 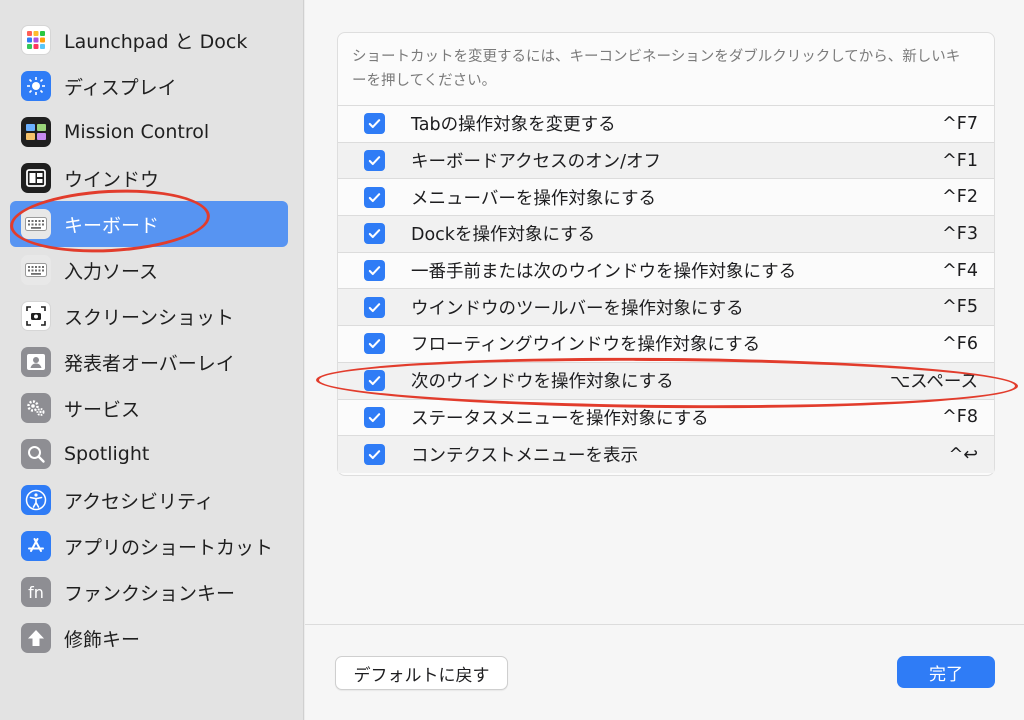 I want to click on shortcut-key: ^F4, so click(x=960, y=271).